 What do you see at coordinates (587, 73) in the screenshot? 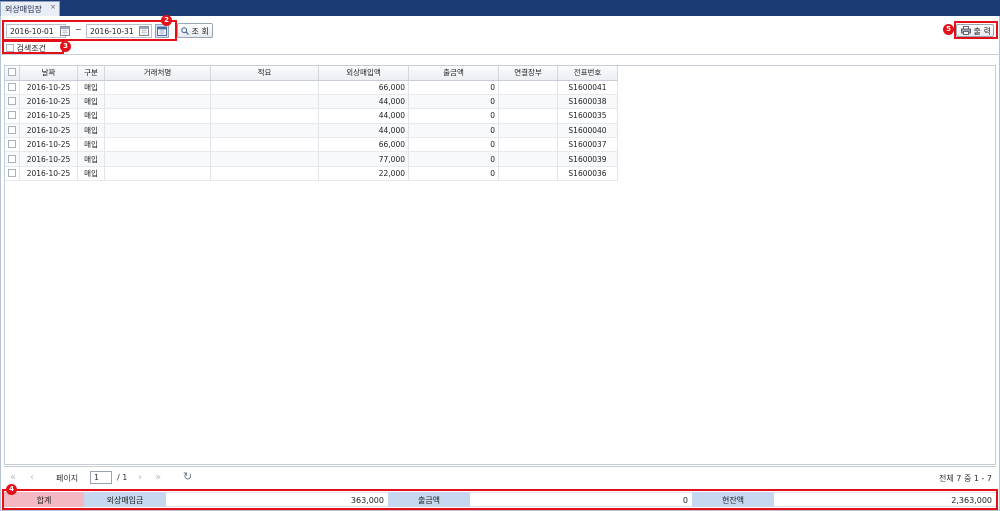
I see `col-header-voucher-no: 전표번호` at bounding box center [587, 73].